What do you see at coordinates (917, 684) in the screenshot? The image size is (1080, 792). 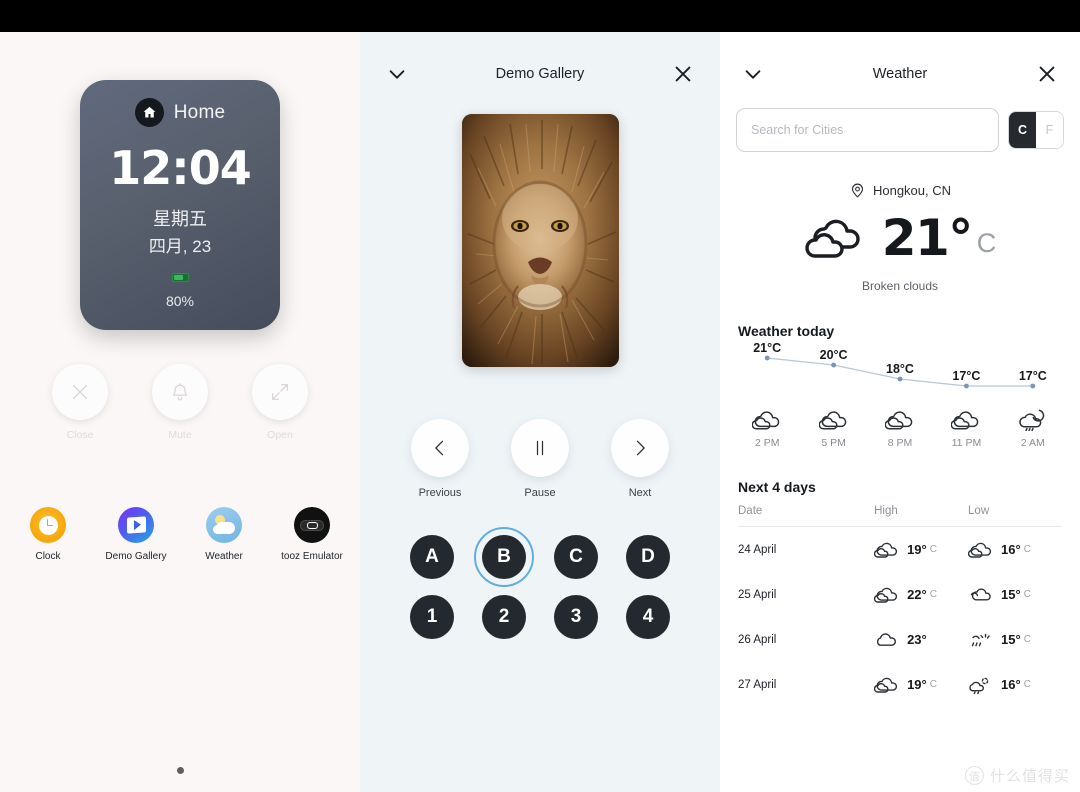 I see `row-high-value: 19°` at bounding box center [917, 684].